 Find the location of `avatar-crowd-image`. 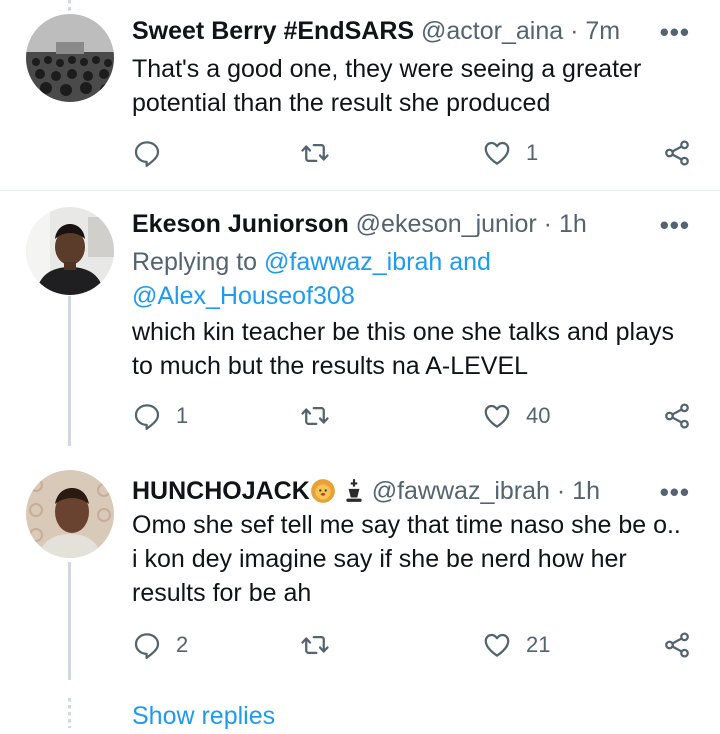

avatar-crowd-image is located at coordinates (70, 58).